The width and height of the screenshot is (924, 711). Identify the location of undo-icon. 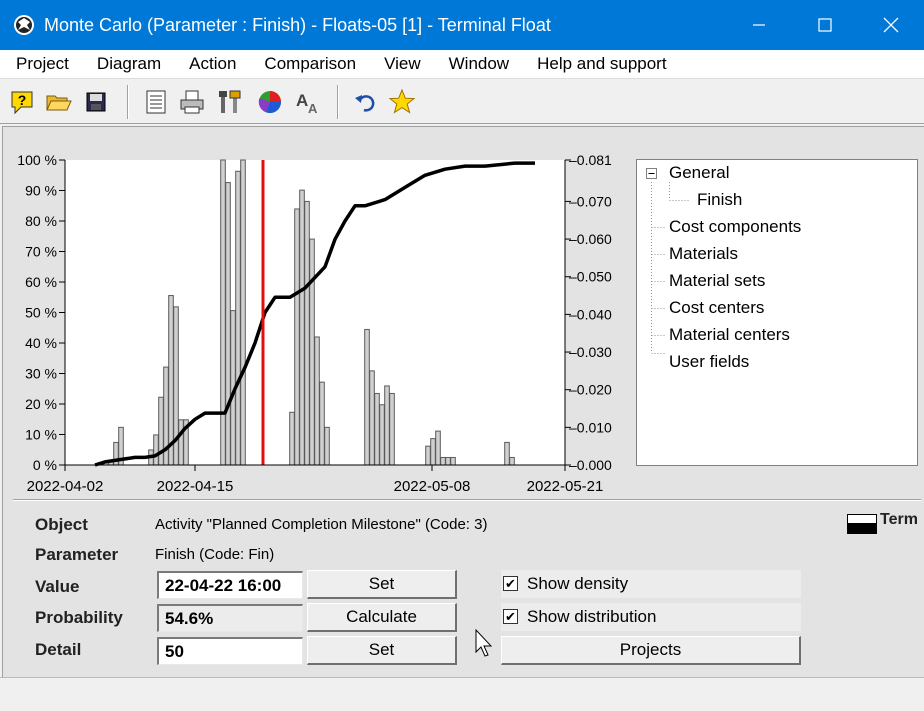
(366, 102).